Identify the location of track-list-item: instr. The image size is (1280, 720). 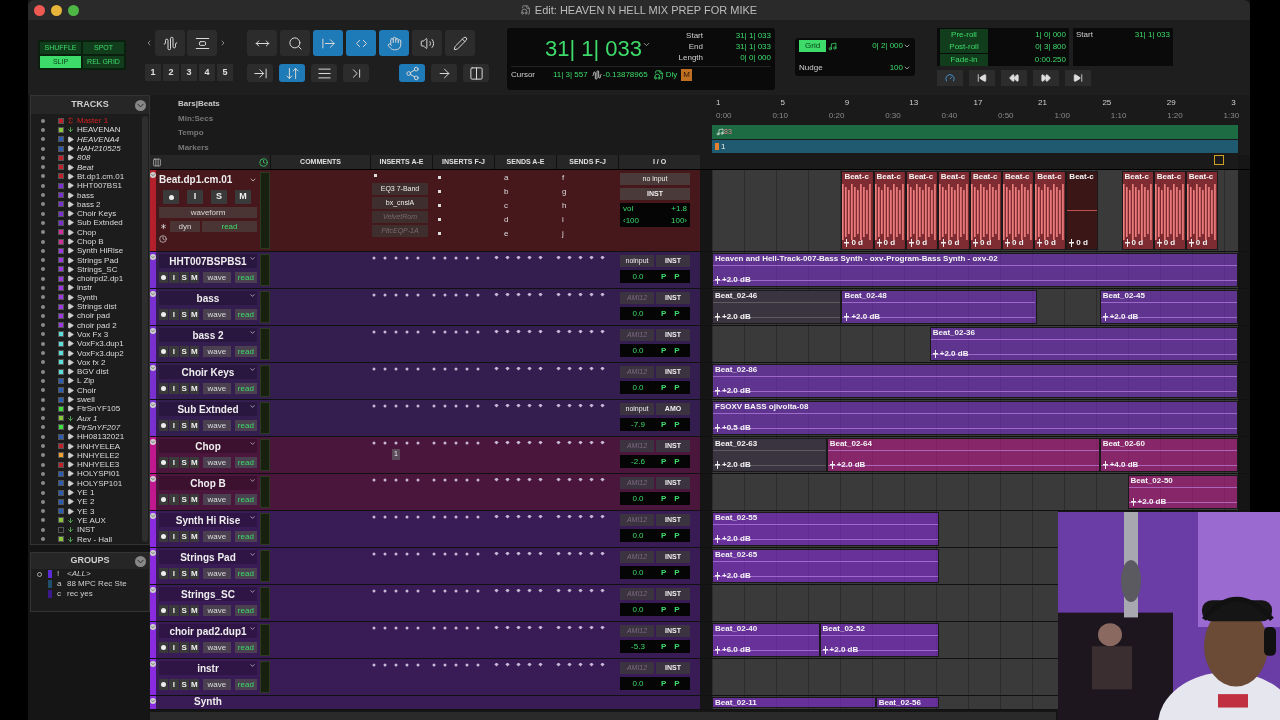
(86, 288).